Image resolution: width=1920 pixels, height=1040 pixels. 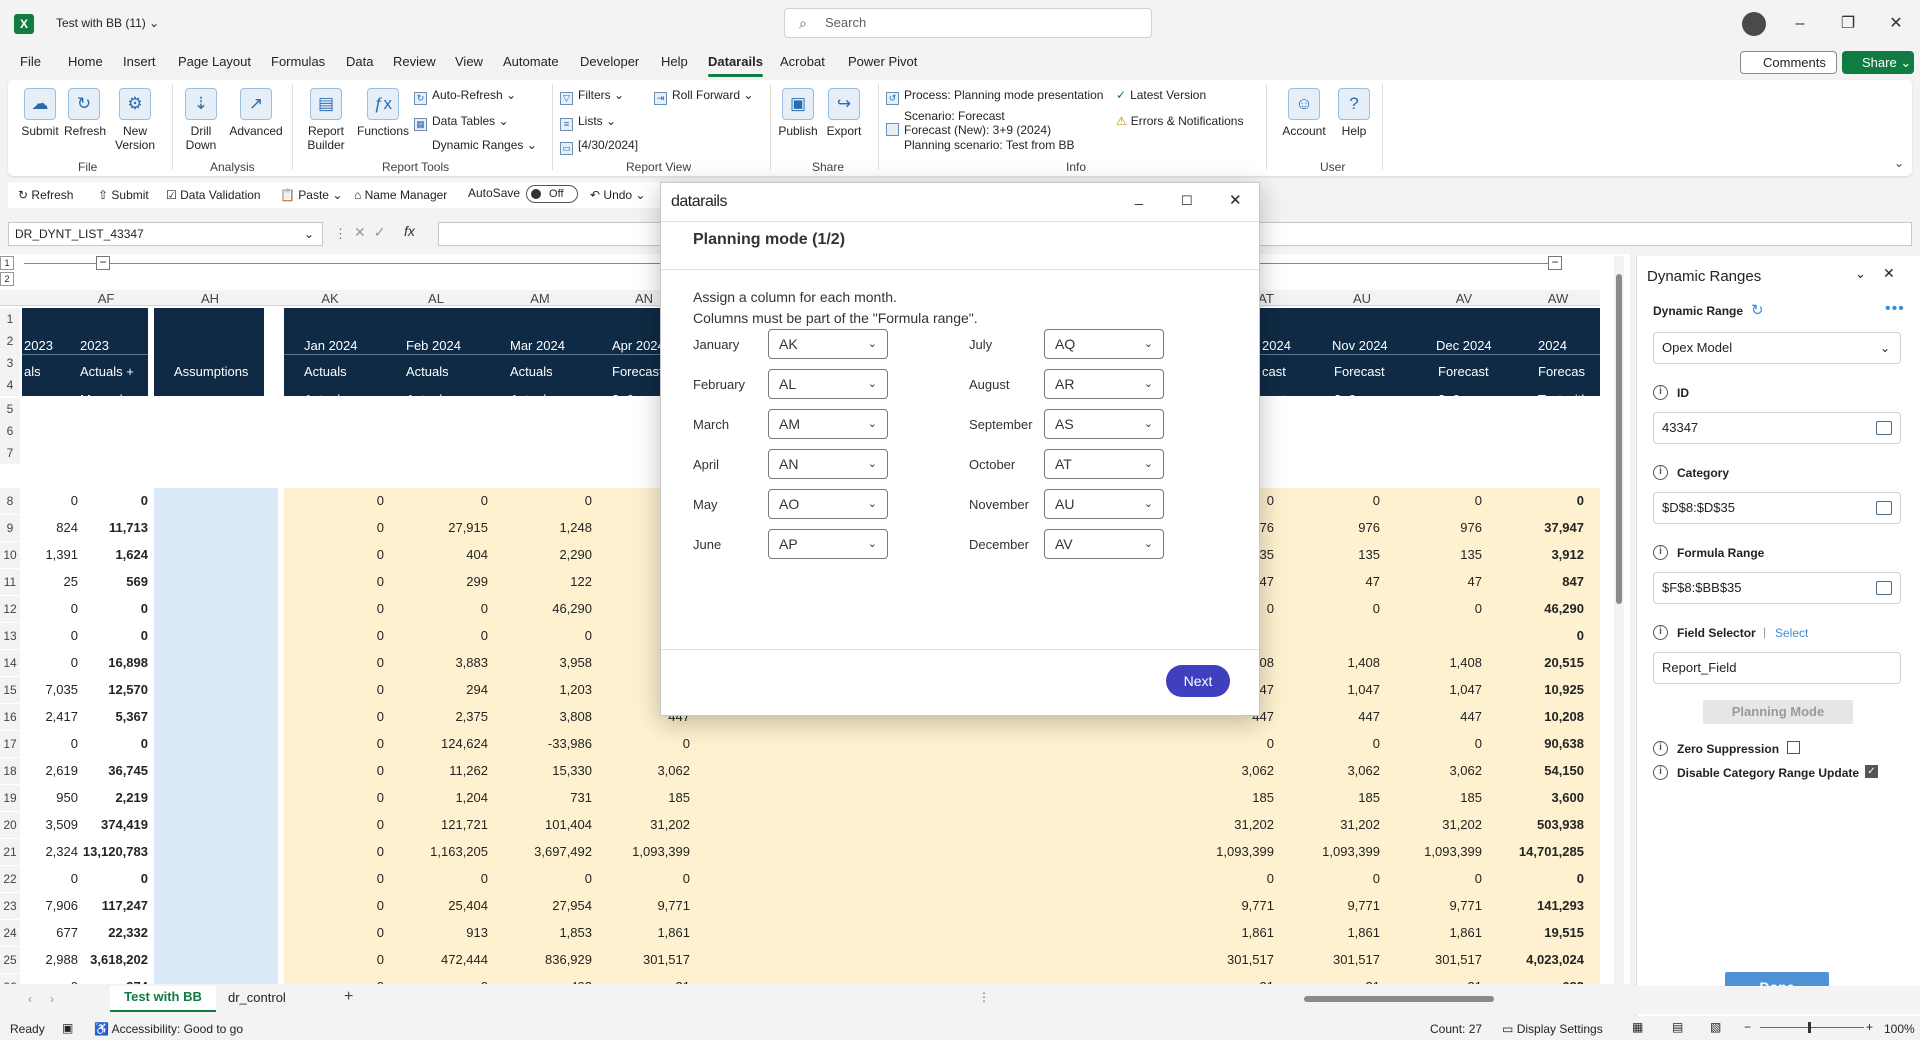 I want to click on id-field: 43347, so click(x=1777, y=428).